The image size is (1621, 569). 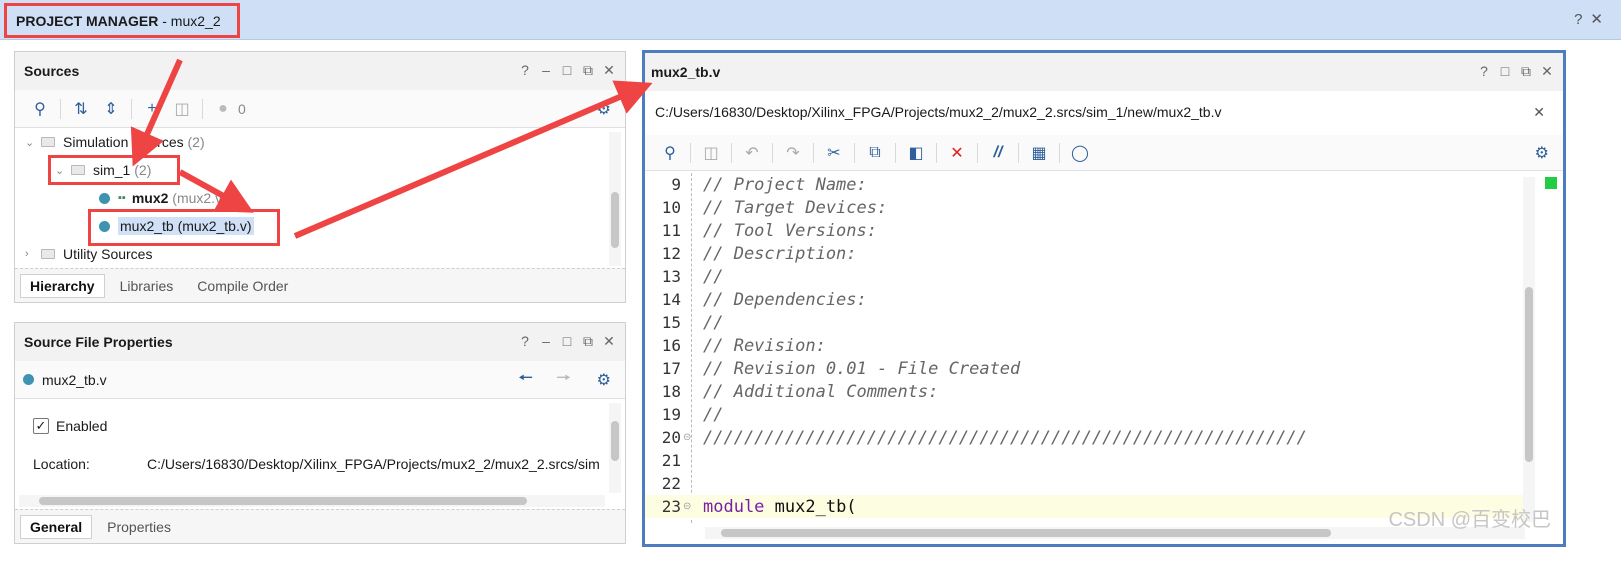 I want to click on watermark: CSDN @百变校巴, so click(x=1469, y=520).